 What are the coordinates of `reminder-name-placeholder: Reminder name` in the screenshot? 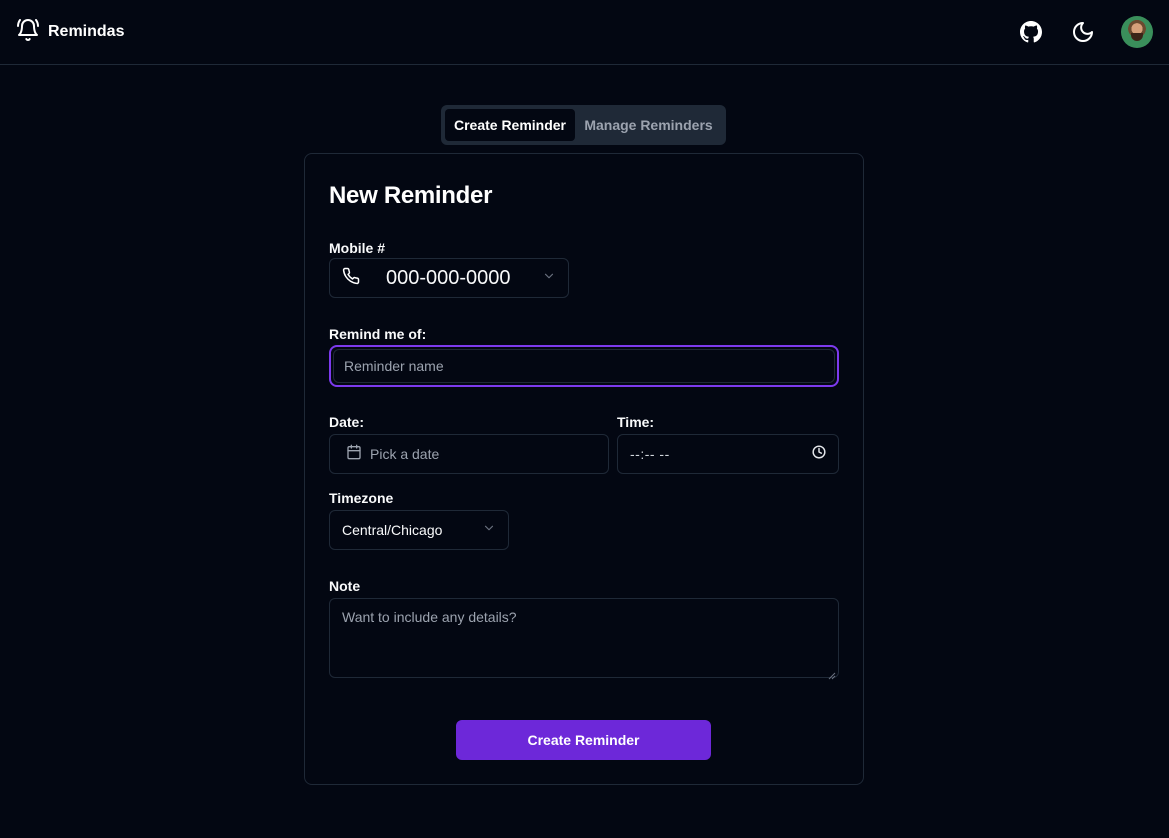 It's located at (394, 366).